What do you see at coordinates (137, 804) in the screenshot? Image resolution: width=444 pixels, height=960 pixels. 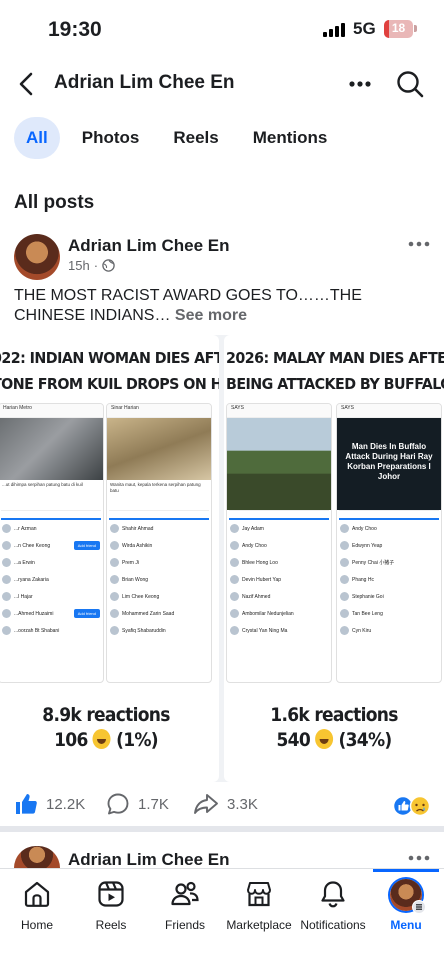 I see `comment-button: 1.7K` at bounding box center [137, 804].